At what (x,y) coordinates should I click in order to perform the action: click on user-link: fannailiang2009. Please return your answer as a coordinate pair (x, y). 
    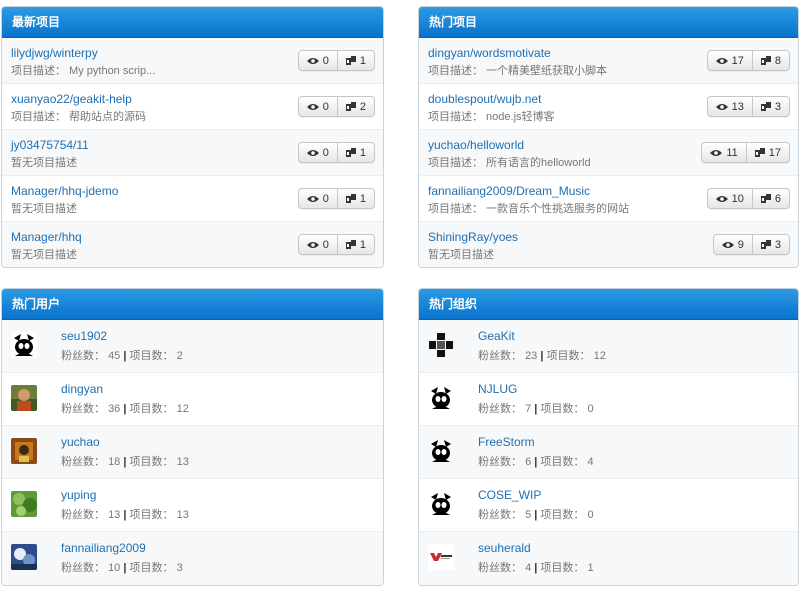
    Looking at the image, I should click on (103, 548).